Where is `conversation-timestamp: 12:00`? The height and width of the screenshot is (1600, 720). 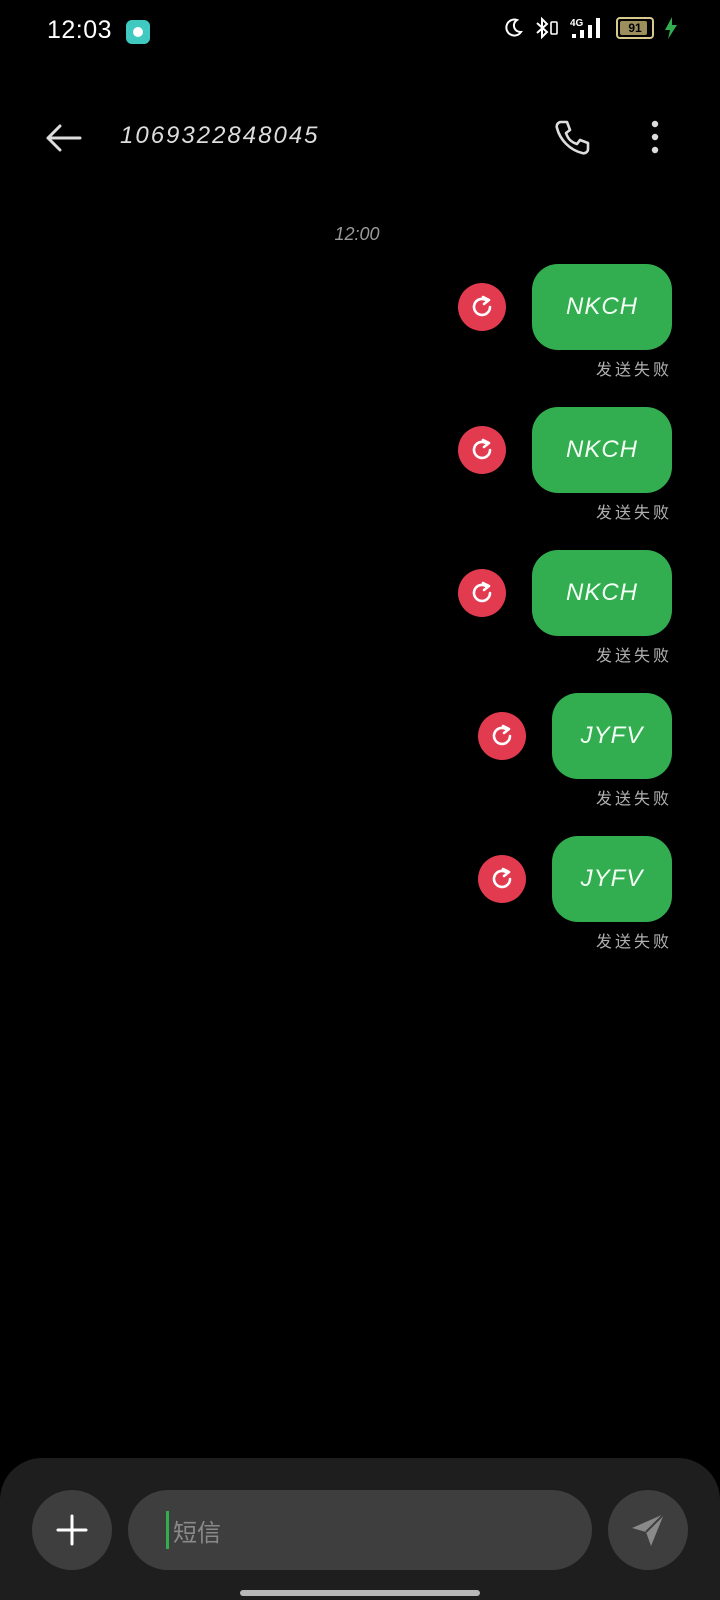
conversation-timestamp: 12:00 is located at coordinates (357, 234).